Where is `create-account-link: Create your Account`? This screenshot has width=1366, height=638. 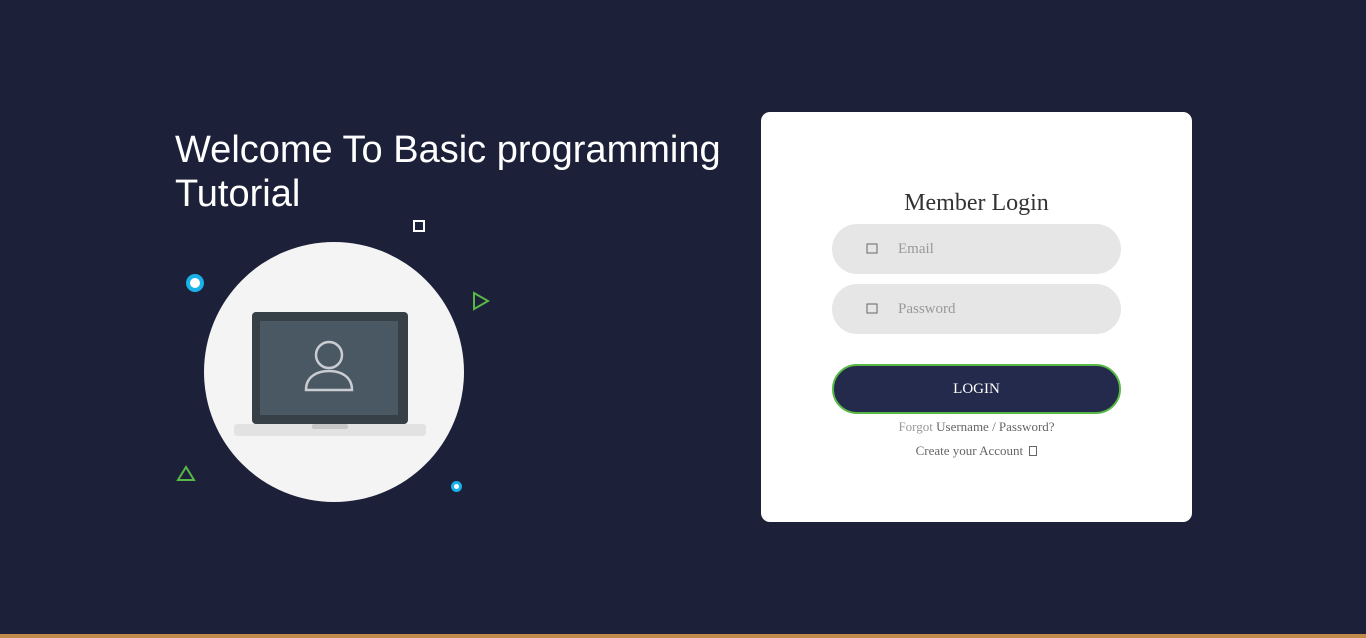
create-account-link: Create your Account is located at coordinates (977, 450).